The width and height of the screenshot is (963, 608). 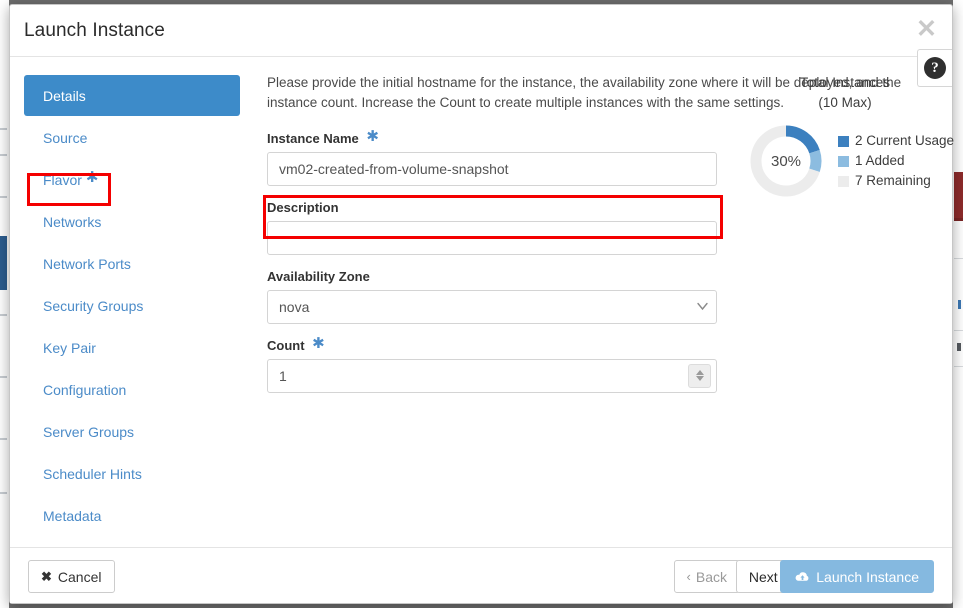 What do you see at coordinates (880, 161) in the screenshot?
I see `legend-label: 1 Added` at bounding box center [880, 161].